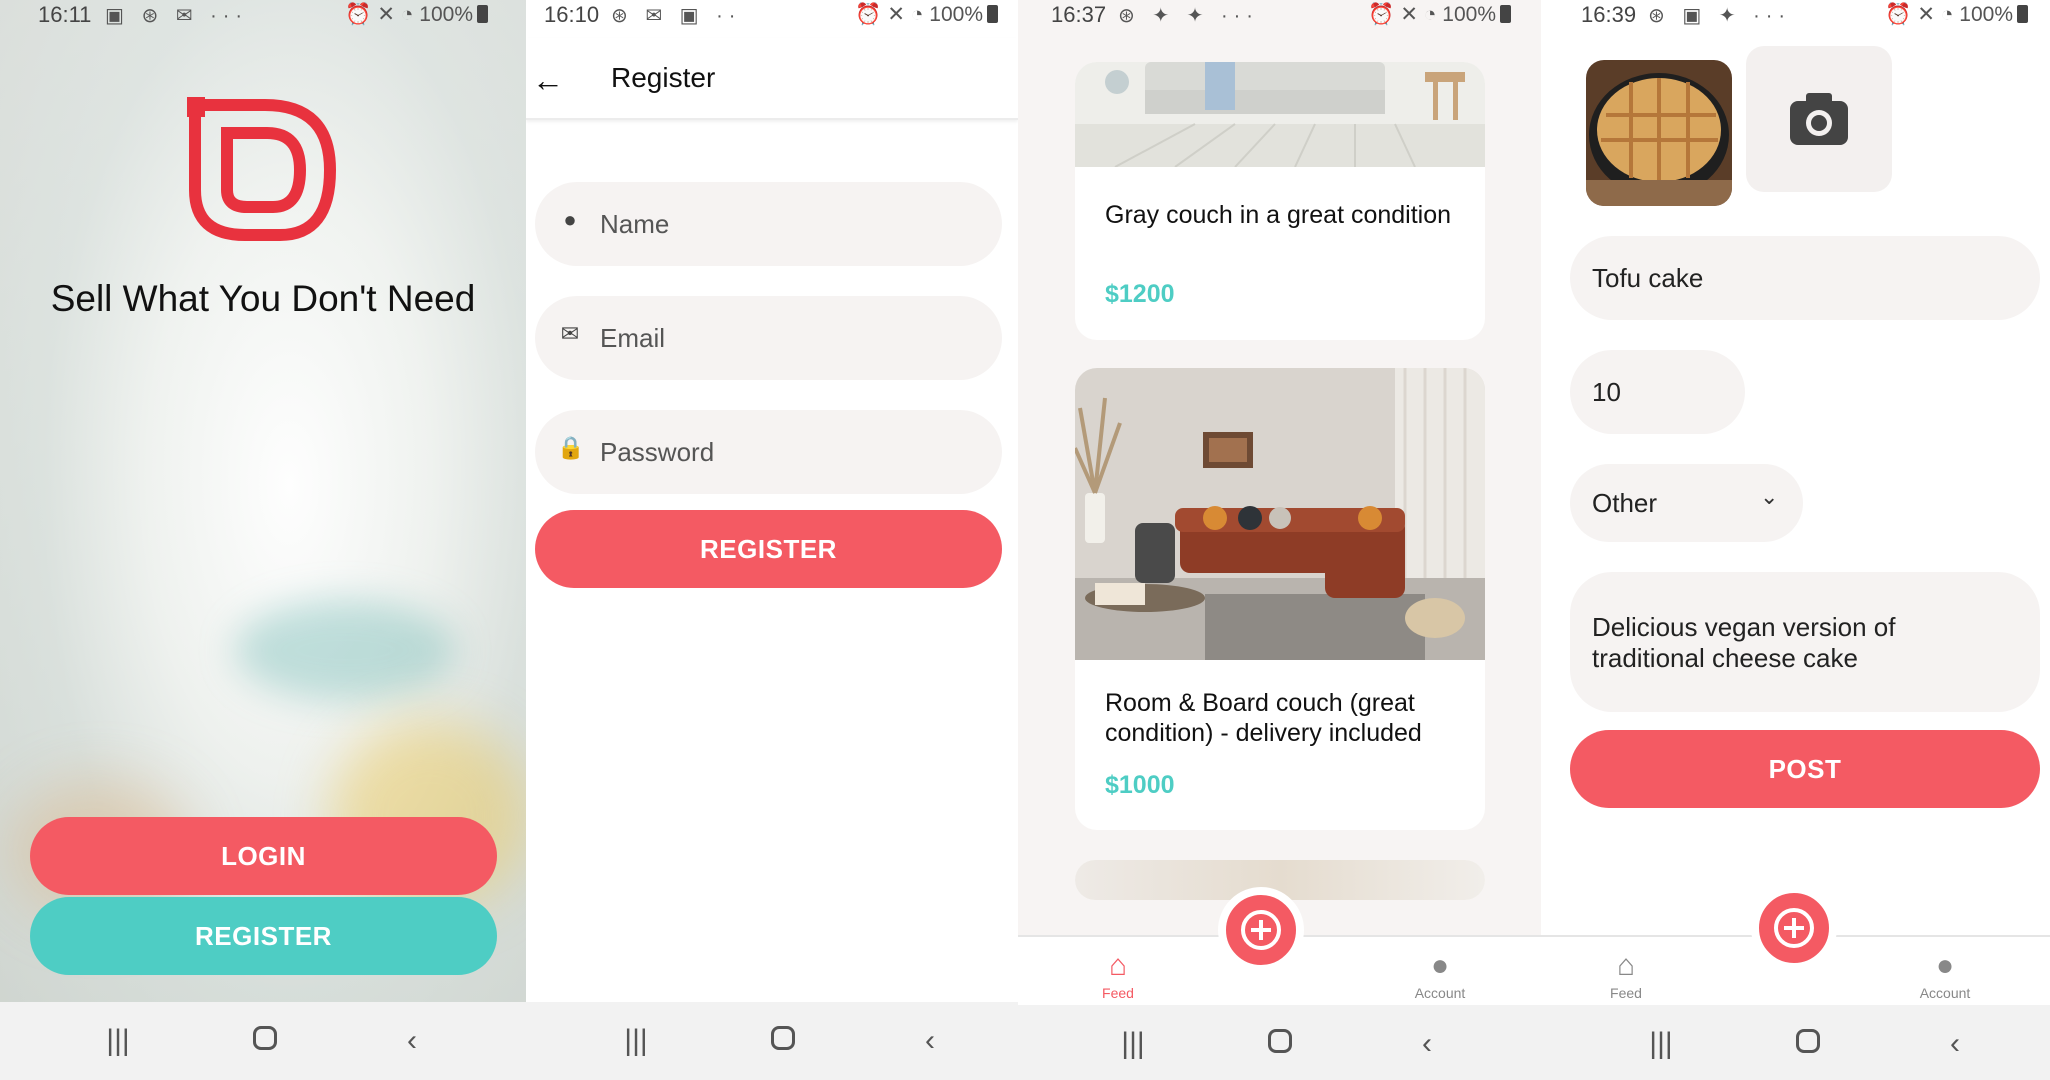 The height and width of the screenshot is (1080, 2050). I want to click on listing-price: $1000, so click(1140, 785).